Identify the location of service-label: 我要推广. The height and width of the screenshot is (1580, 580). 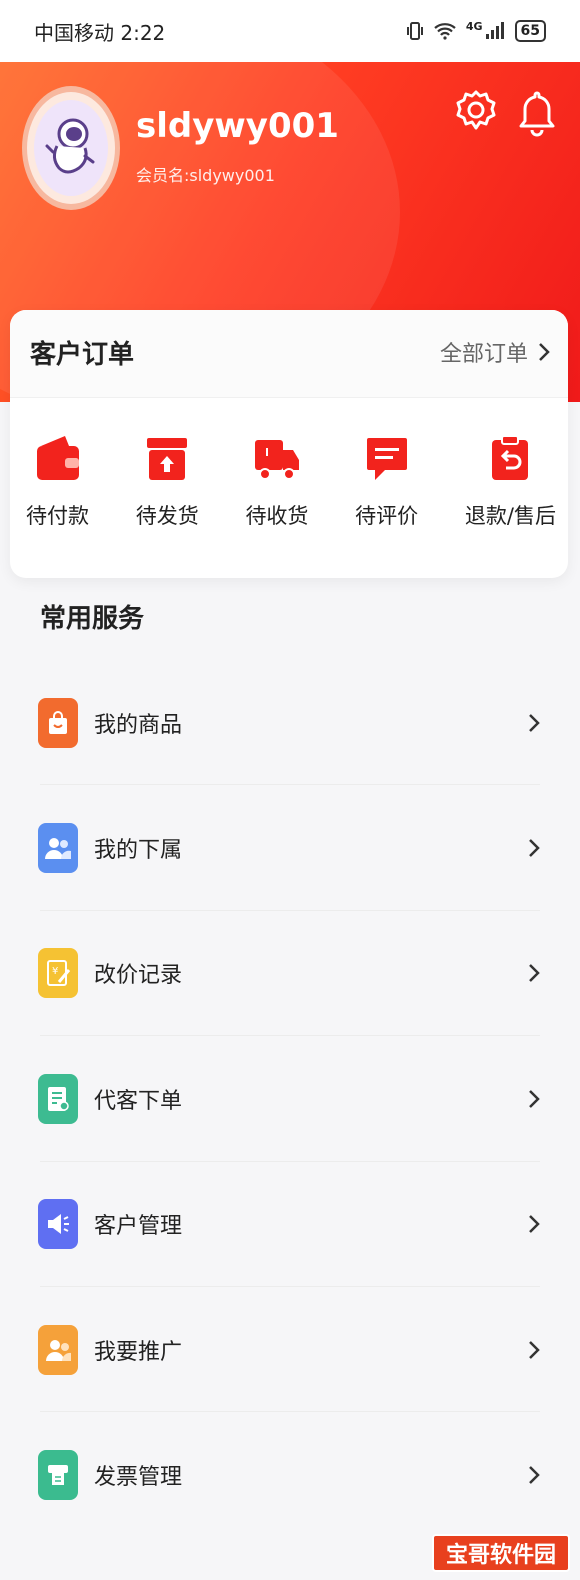
(138, 1352).